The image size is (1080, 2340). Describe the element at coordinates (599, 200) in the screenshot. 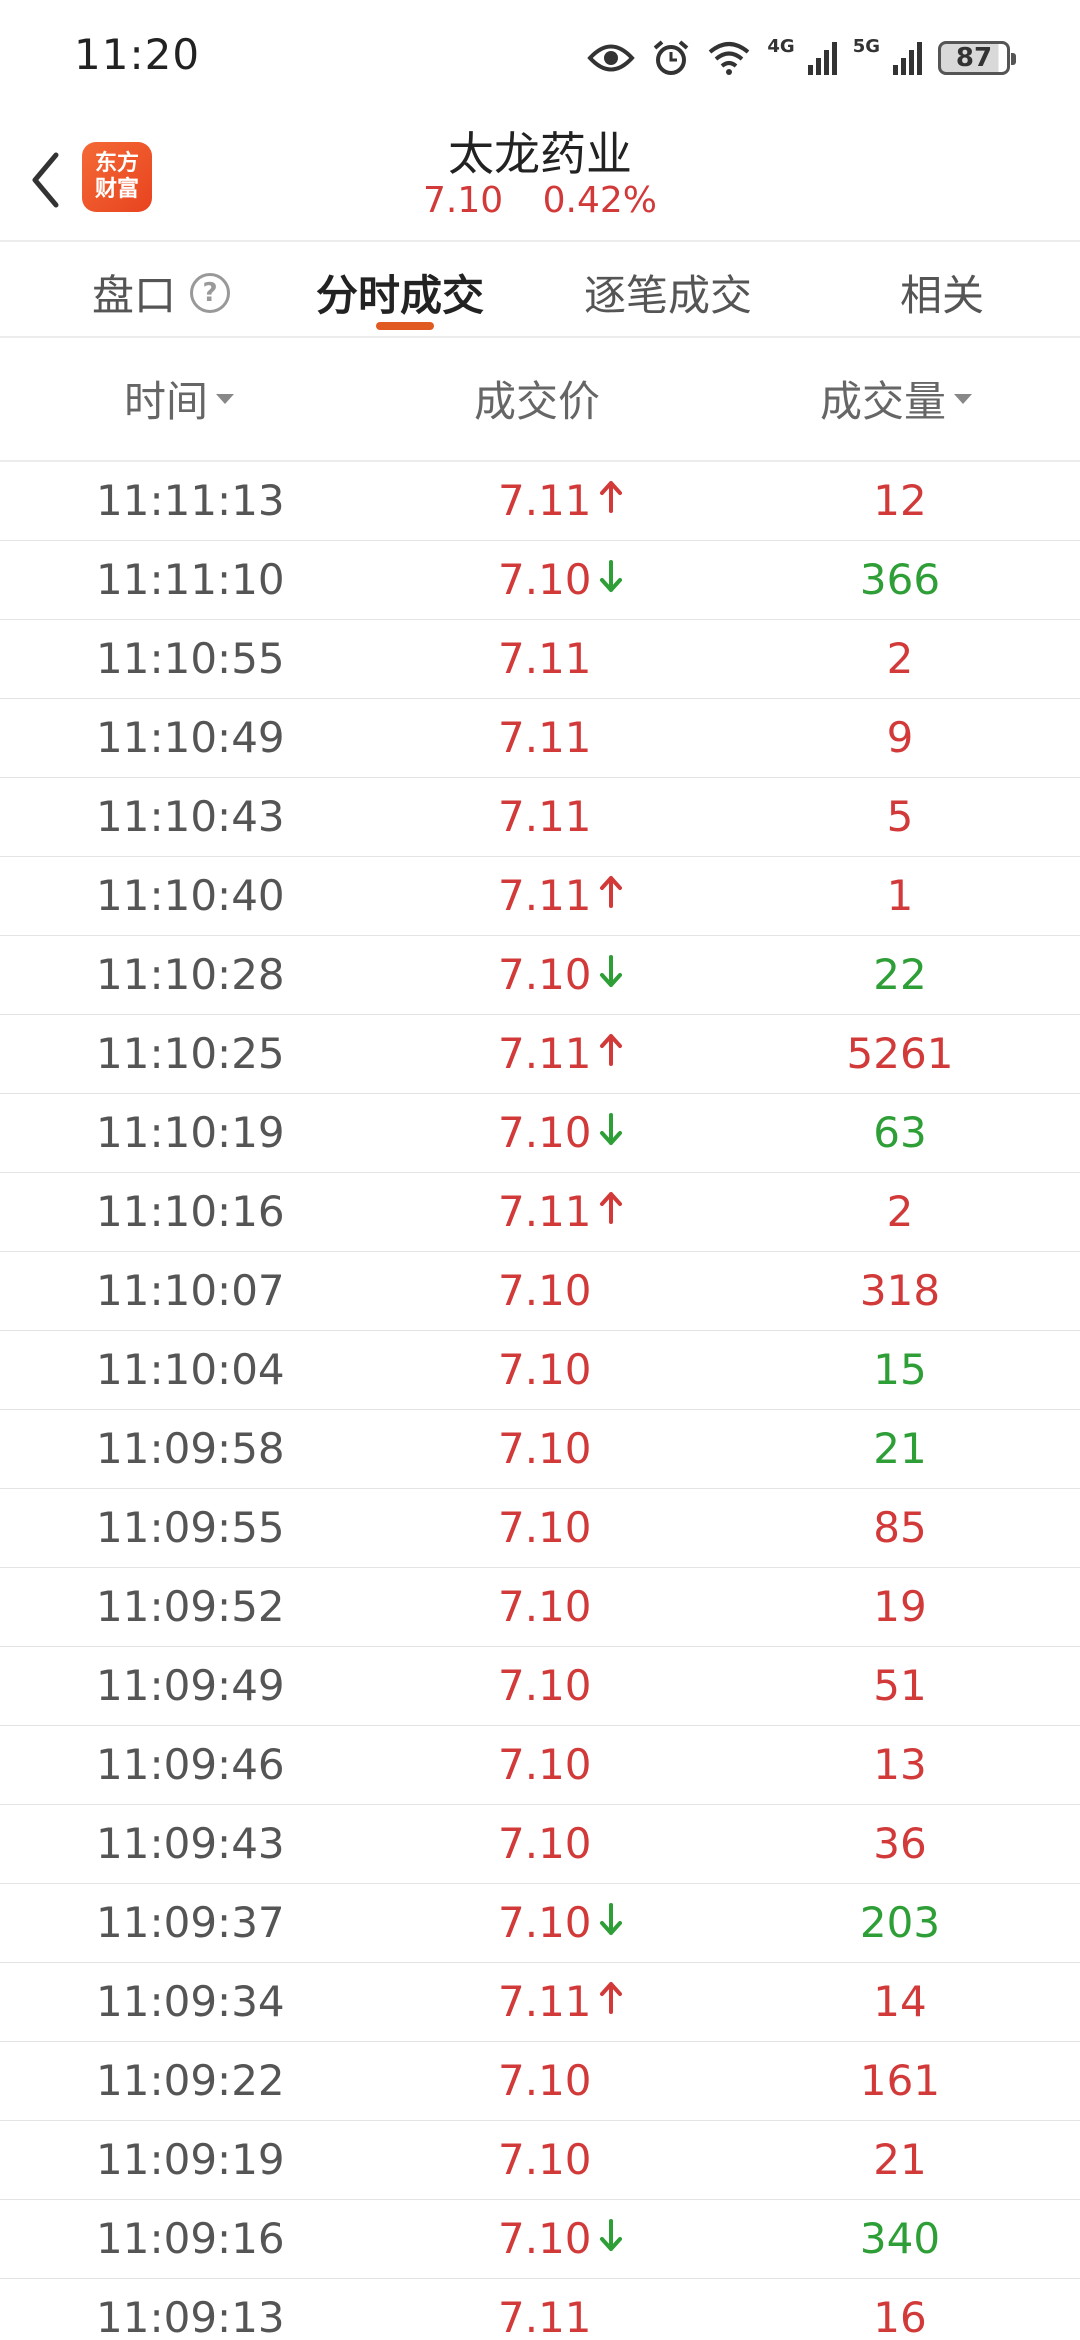

I see `stock-change-pct: 0.42%` at that location.